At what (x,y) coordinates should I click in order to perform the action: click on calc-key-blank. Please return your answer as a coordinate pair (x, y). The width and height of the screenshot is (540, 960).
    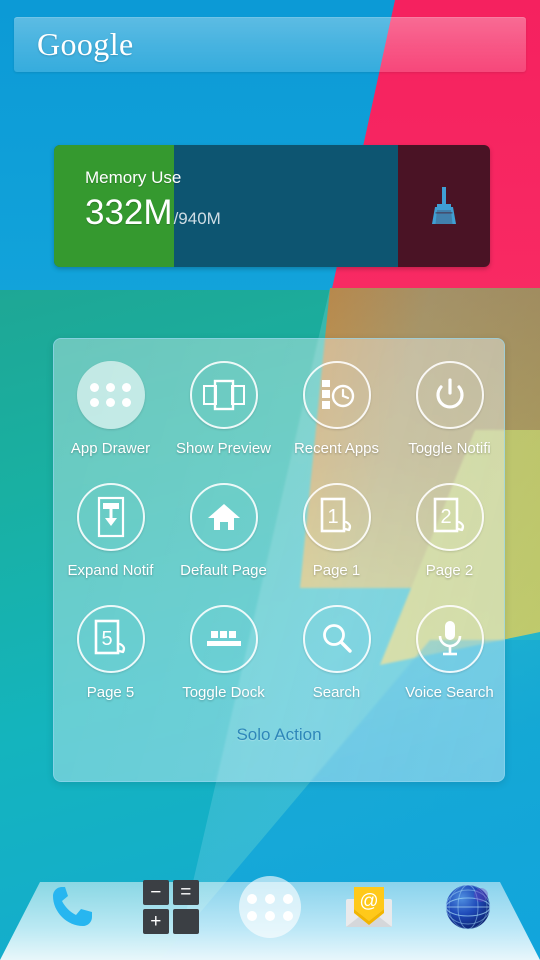
    Looking at the image, I should click on (185, 921).